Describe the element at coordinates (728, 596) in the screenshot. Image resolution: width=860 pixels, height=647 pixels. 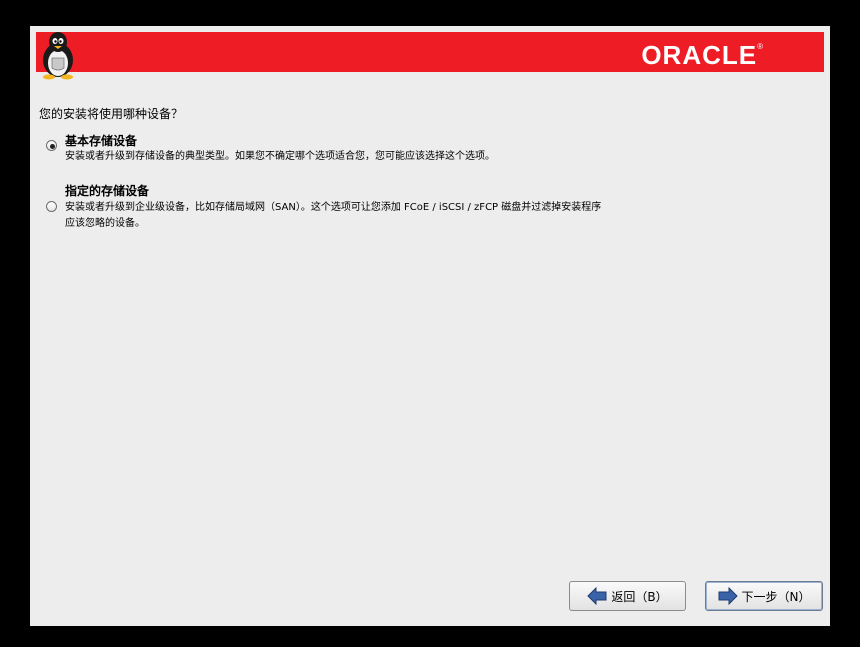
I see `arrow-right-icon` at that location.